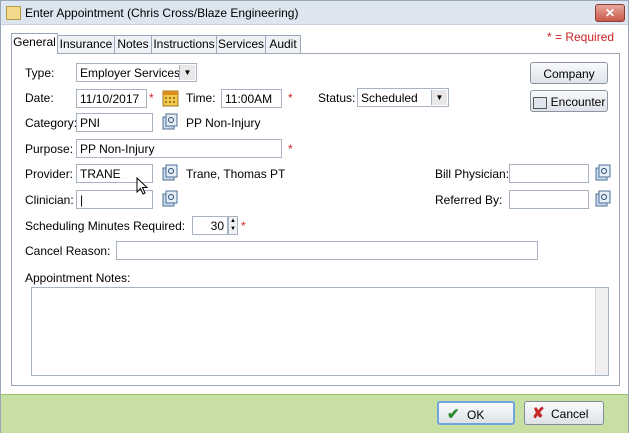 The width and height of the screenshot is (629, 433). What do you see at coordinates (538, 413) in the screenshot?
I see `x-cancel-icon: ✘` at bounding box center [538, 413].